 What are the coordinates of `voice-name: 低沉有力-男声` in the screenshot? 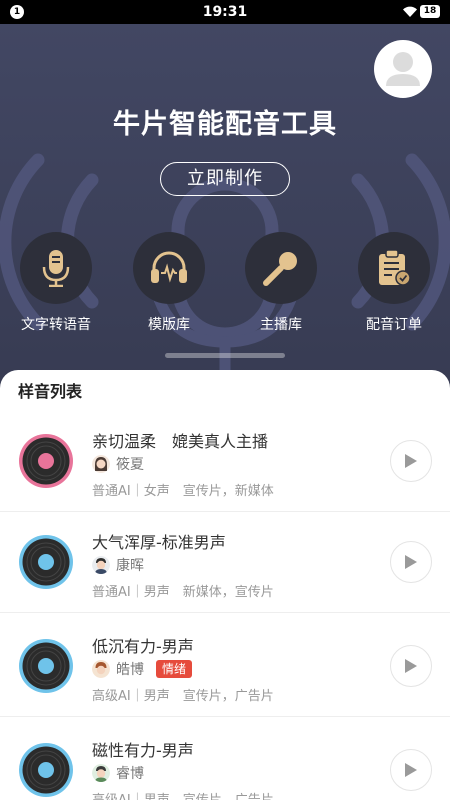 It's located at (143, 646).